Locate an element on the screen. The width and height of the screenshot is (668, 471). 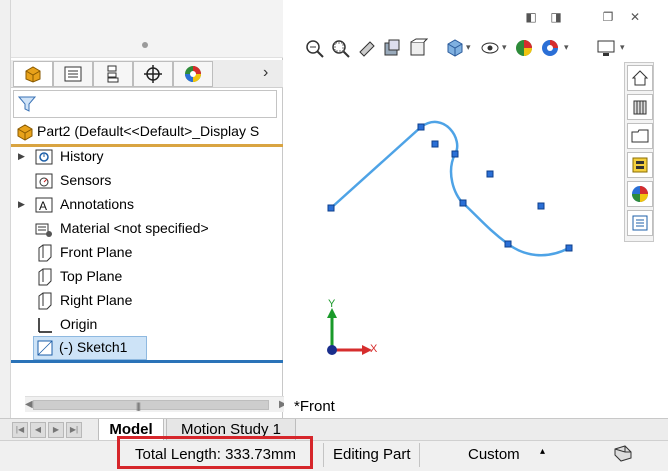
dimxpert-icon is located at coordinates (153, 74).